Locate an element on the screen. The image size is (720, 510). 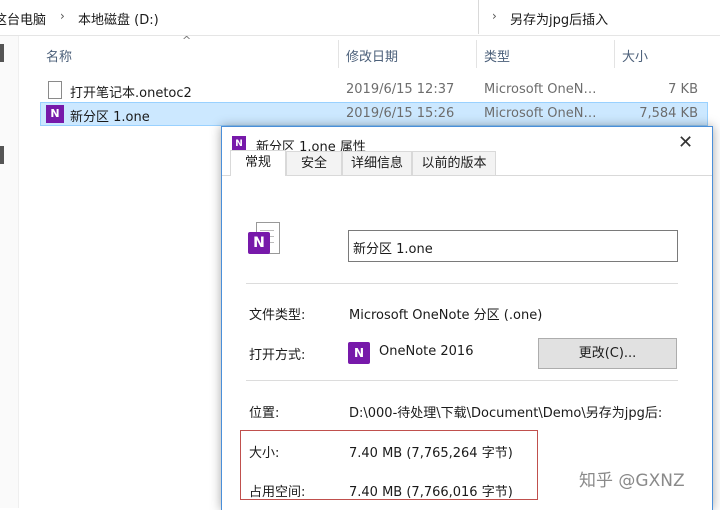
tab-details: 详细信息 is located at coordinates (377, 163).